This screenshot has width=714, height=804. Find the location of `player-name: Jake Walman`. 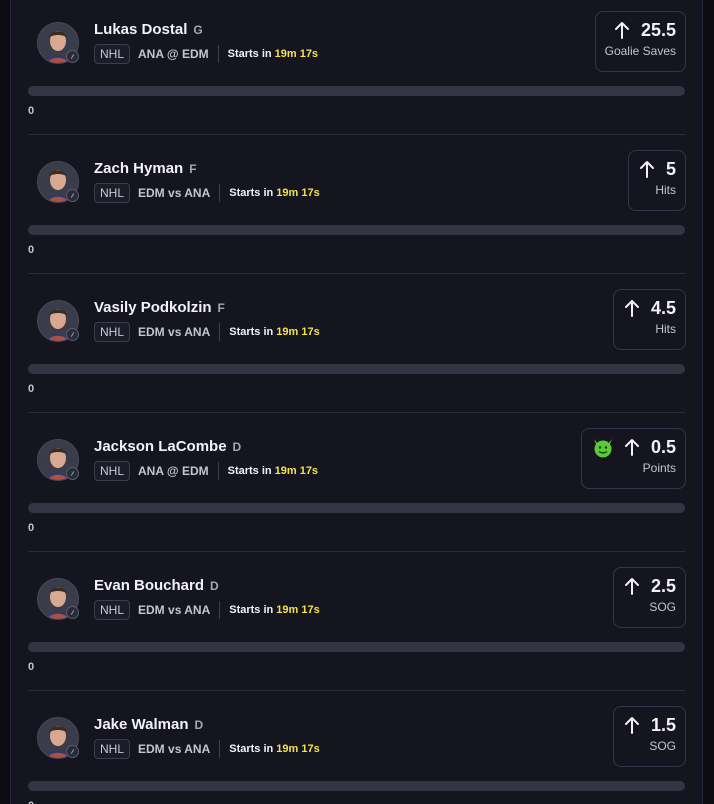

player-name: Jake Walman is located at coordinates (141, 724).